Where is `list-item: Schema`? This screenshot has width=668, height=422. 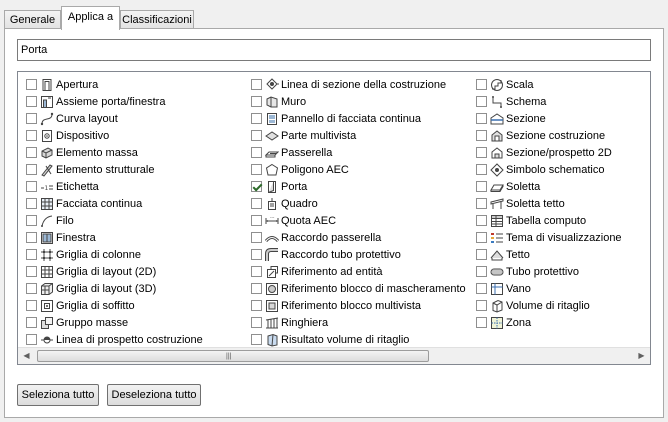
list-item: Schema is located at coordinates (546, 101).